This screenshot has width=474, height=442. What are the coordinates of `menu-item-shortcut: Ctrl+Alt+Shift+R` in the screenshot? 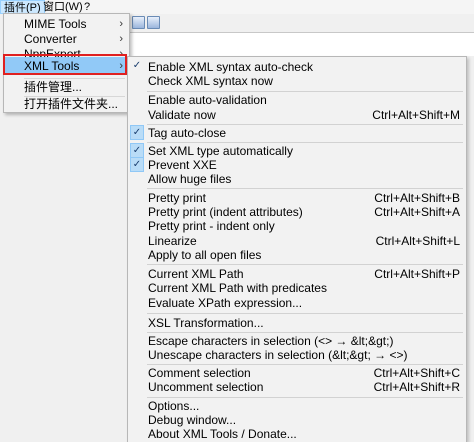 It's located at (416, 387).